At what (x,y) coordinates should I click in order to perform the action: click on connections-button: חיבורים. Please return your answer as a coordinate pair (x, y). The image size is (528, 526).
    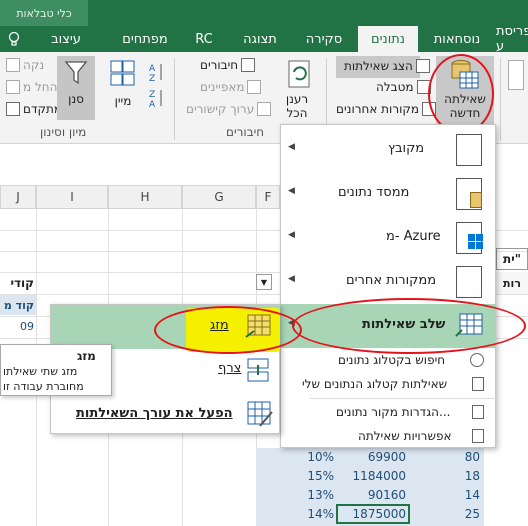
    Looking at the image, I should click on (228, 65).